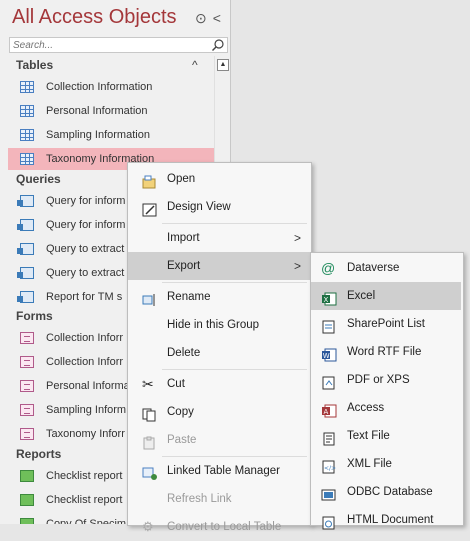 This screenshot has width=470, height=541. What do you see at coordinates (361, 296) in the screenshot?
I see `export-item-label: Excel` at bounding box center [361, 296].